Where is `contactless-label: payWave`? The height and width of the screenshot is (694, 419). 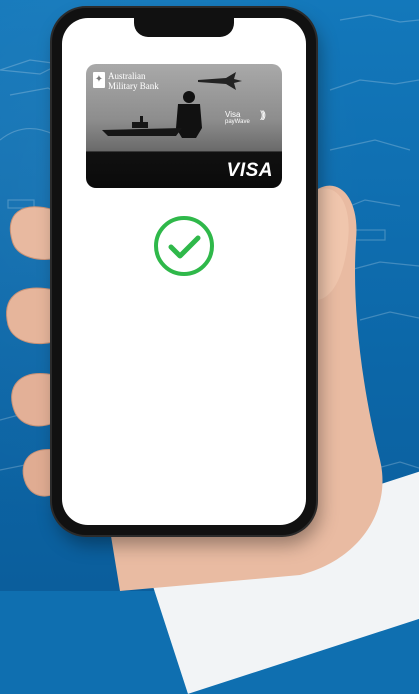 contactless-label: payWave is located at coordinates (237, 122).